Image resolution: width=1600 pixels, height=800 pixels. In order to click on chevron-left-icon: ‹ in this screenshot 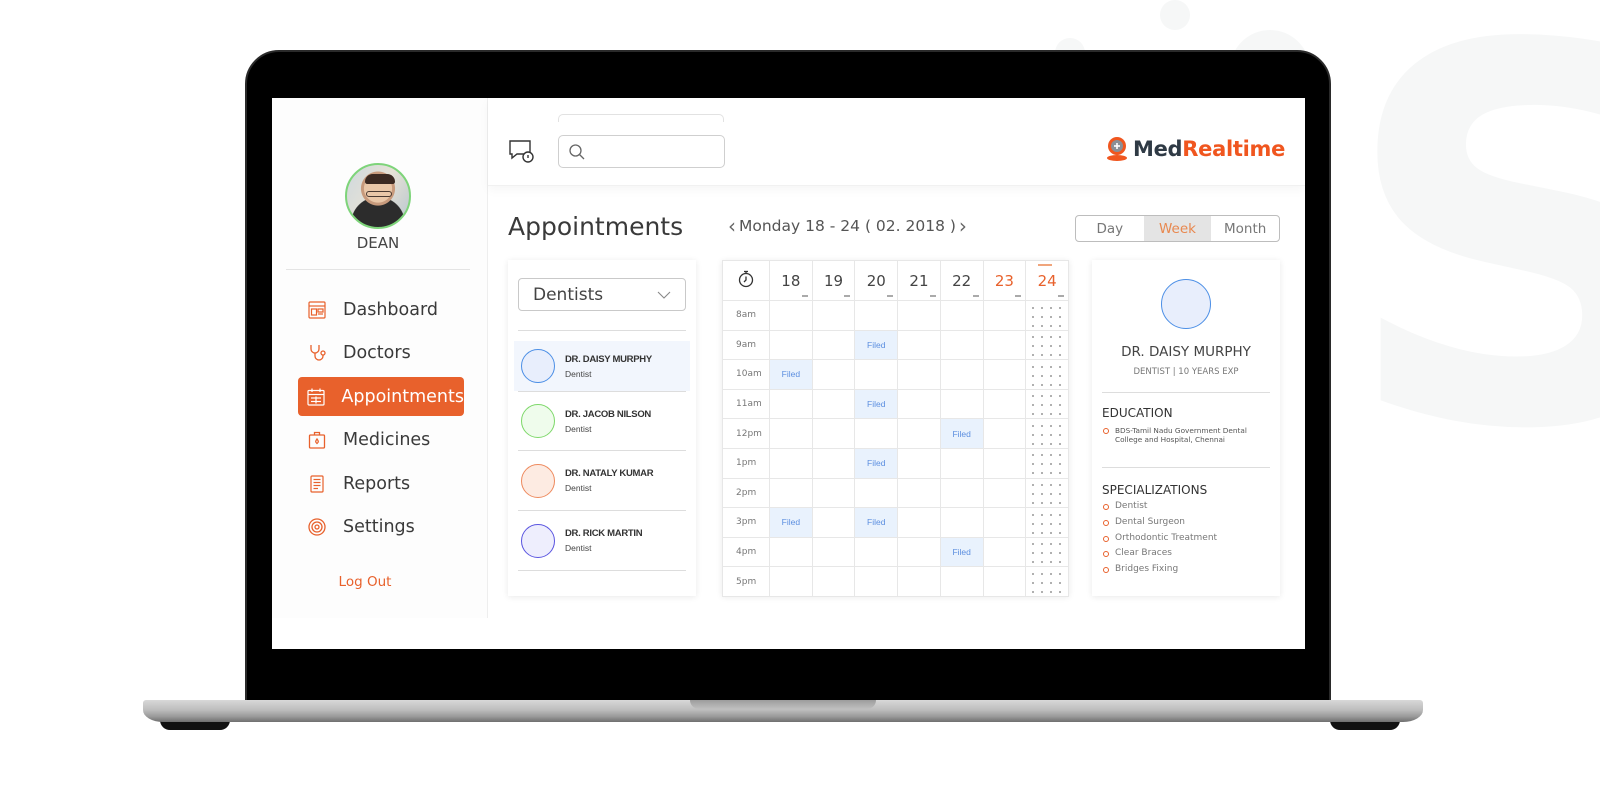, I will do `click(732, 226)`.